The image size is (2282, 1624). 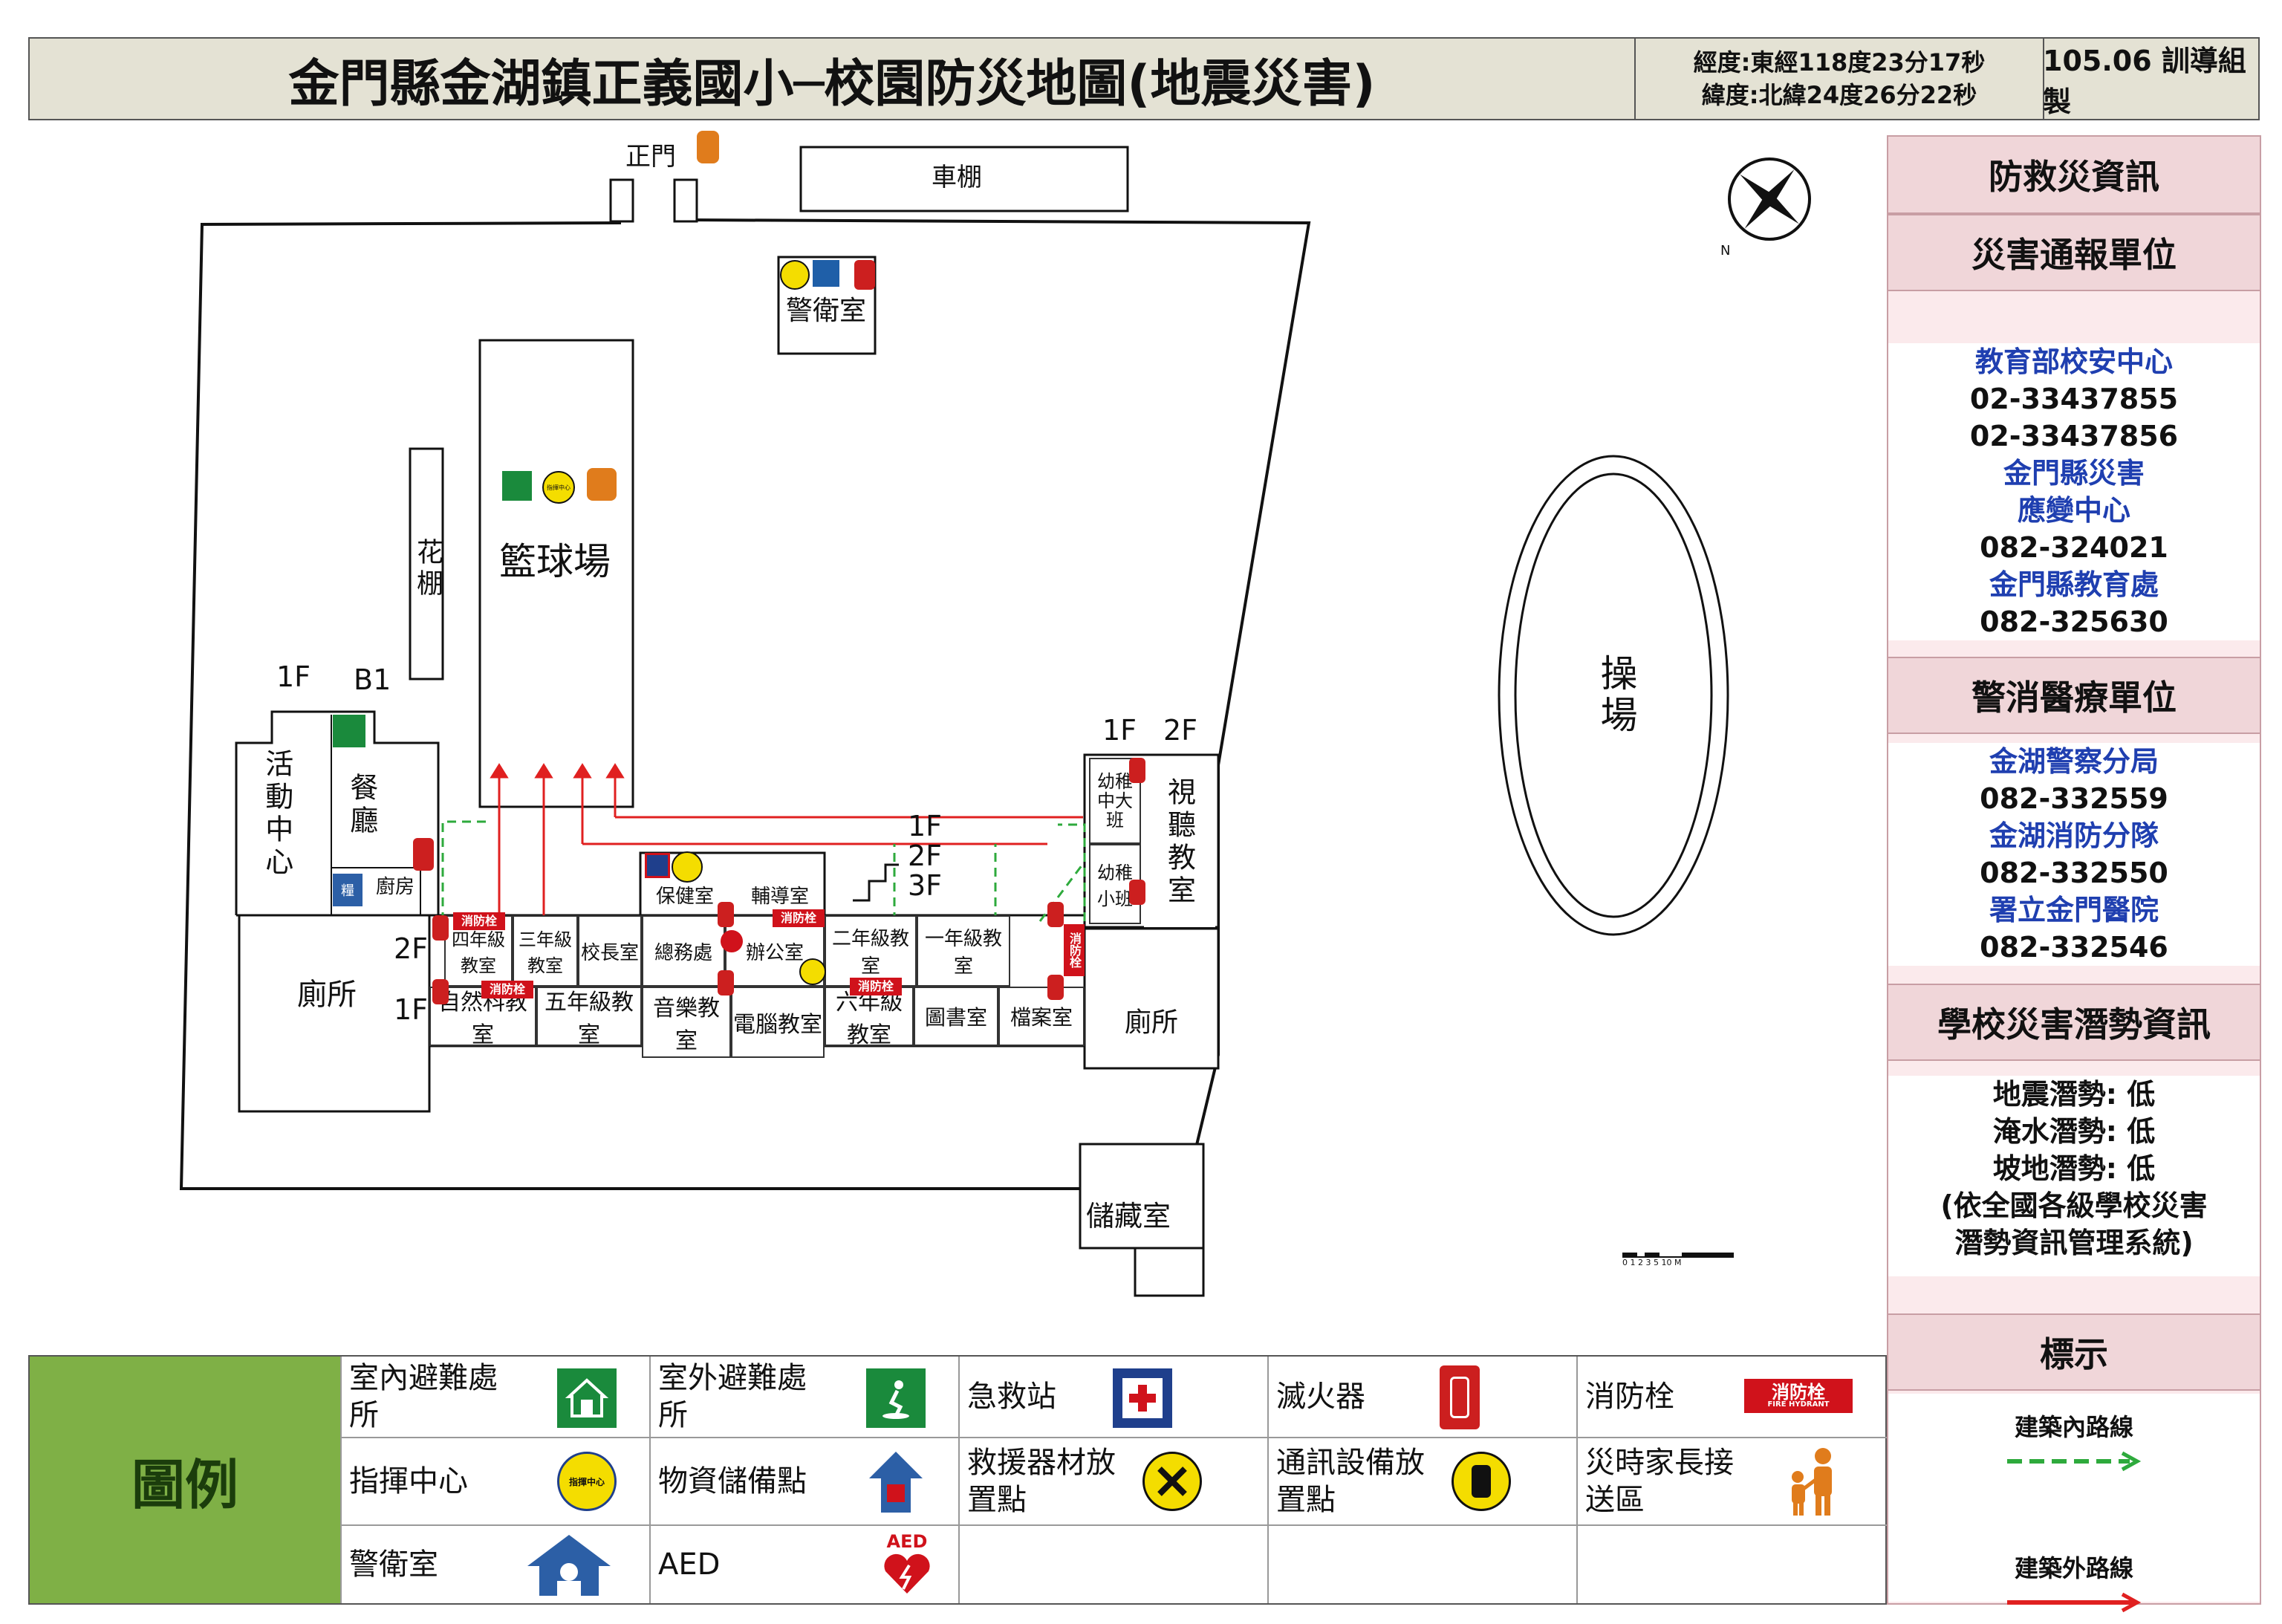 I want to click on guard-room-label: 警衛室, so click(x=826, y=311).